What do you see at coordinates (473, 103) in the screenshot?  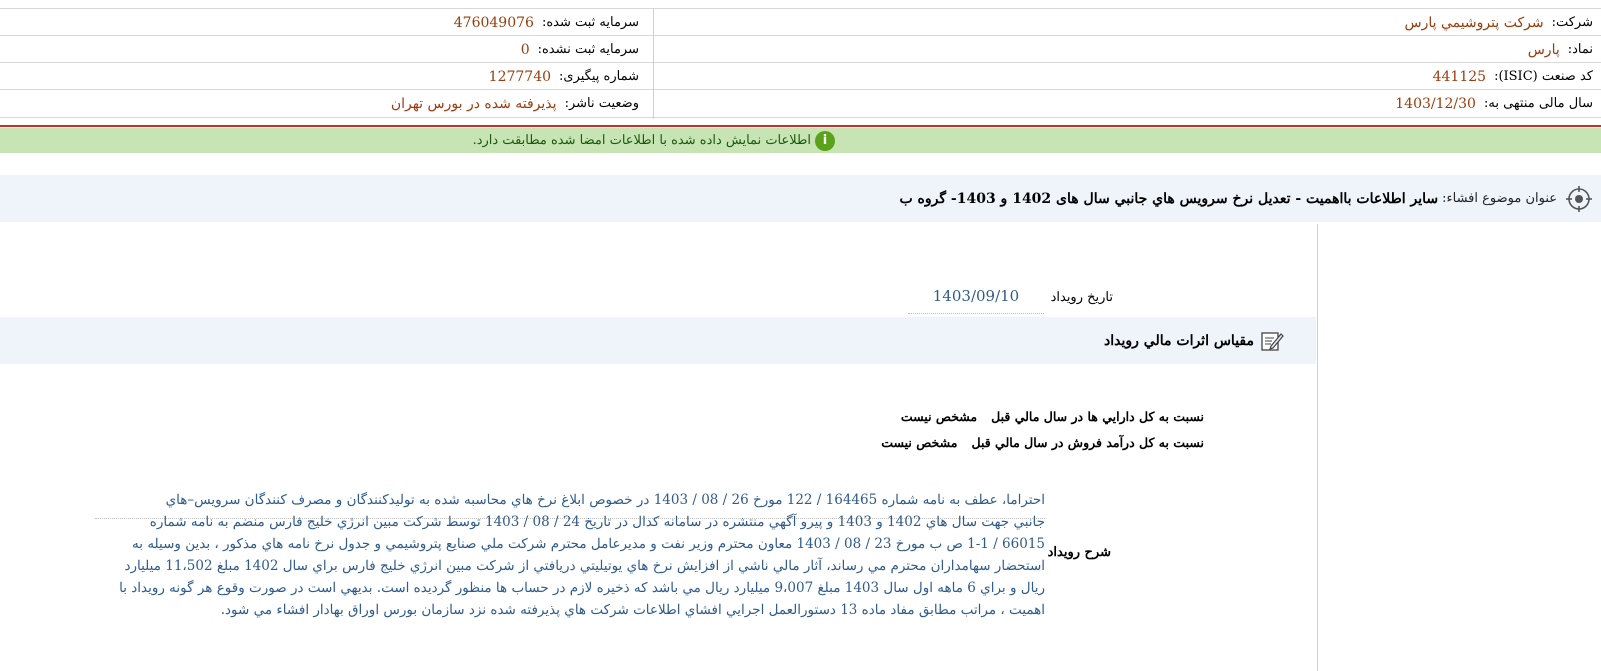 I see `publisher-status-value: پذيرفته شده در بورس تهران` at bounding box center [473, 103].